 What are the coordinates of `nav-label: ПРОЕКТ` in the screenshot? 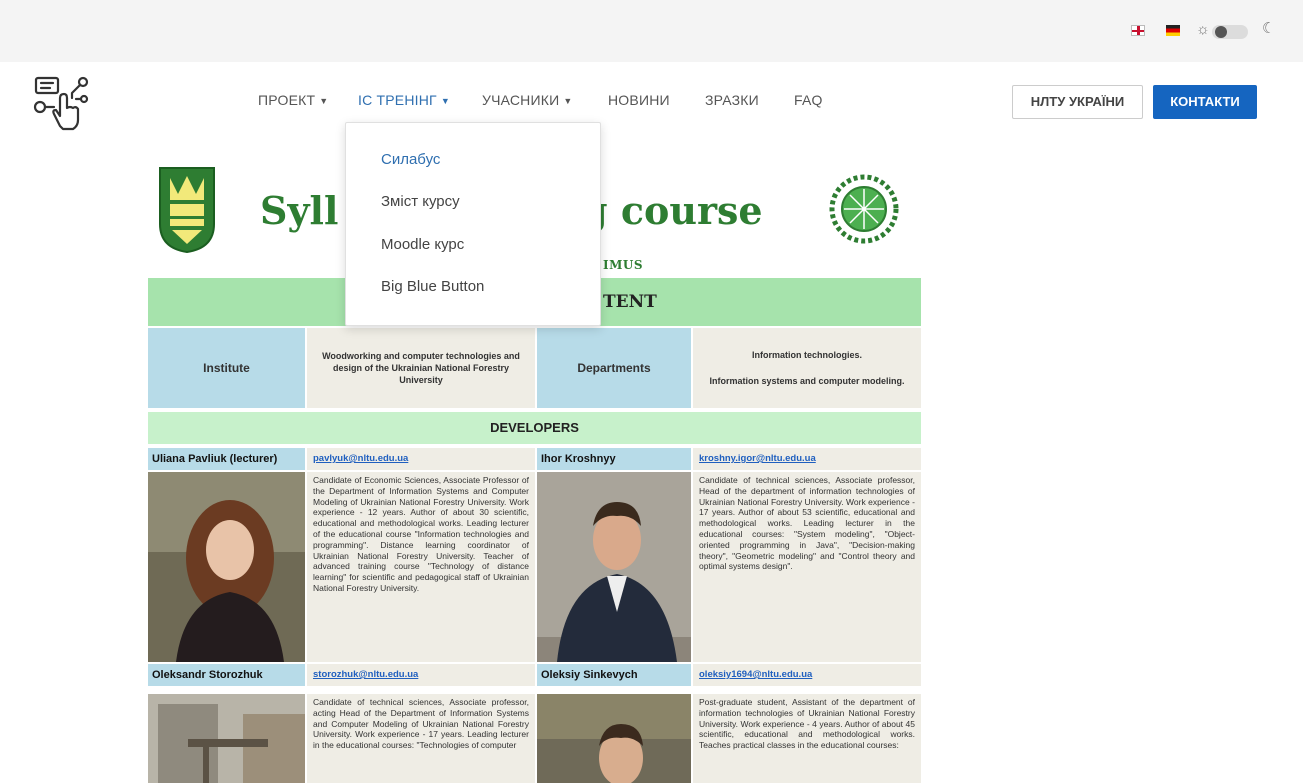 It's located at (287, 100).